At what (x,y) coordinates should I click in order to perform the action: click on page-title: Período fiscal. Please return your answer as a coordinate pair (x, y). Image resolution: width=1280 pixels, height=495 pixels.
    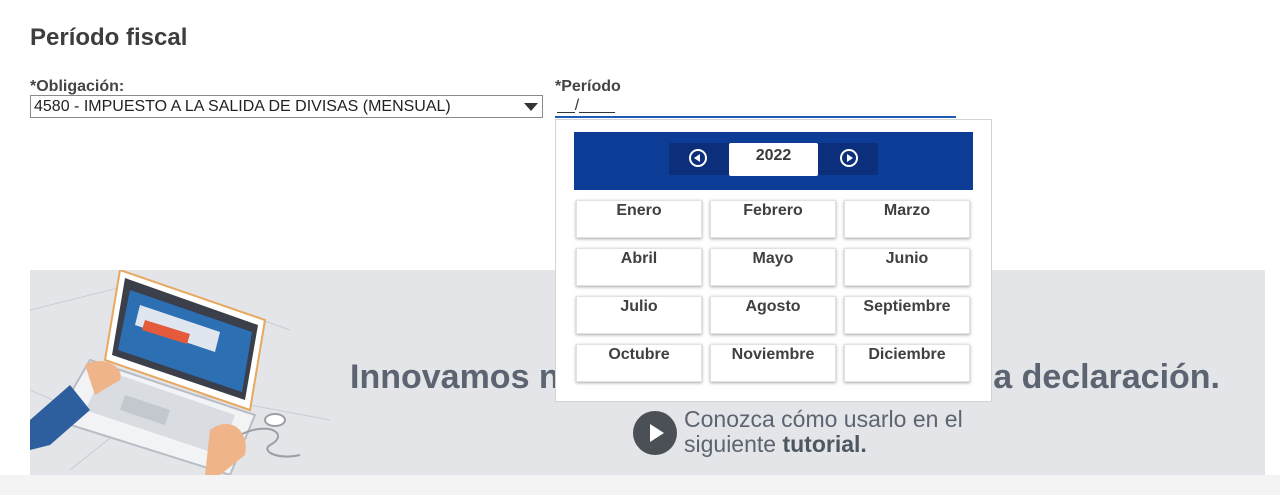
    Looking at the image, I should click on (109, 37).